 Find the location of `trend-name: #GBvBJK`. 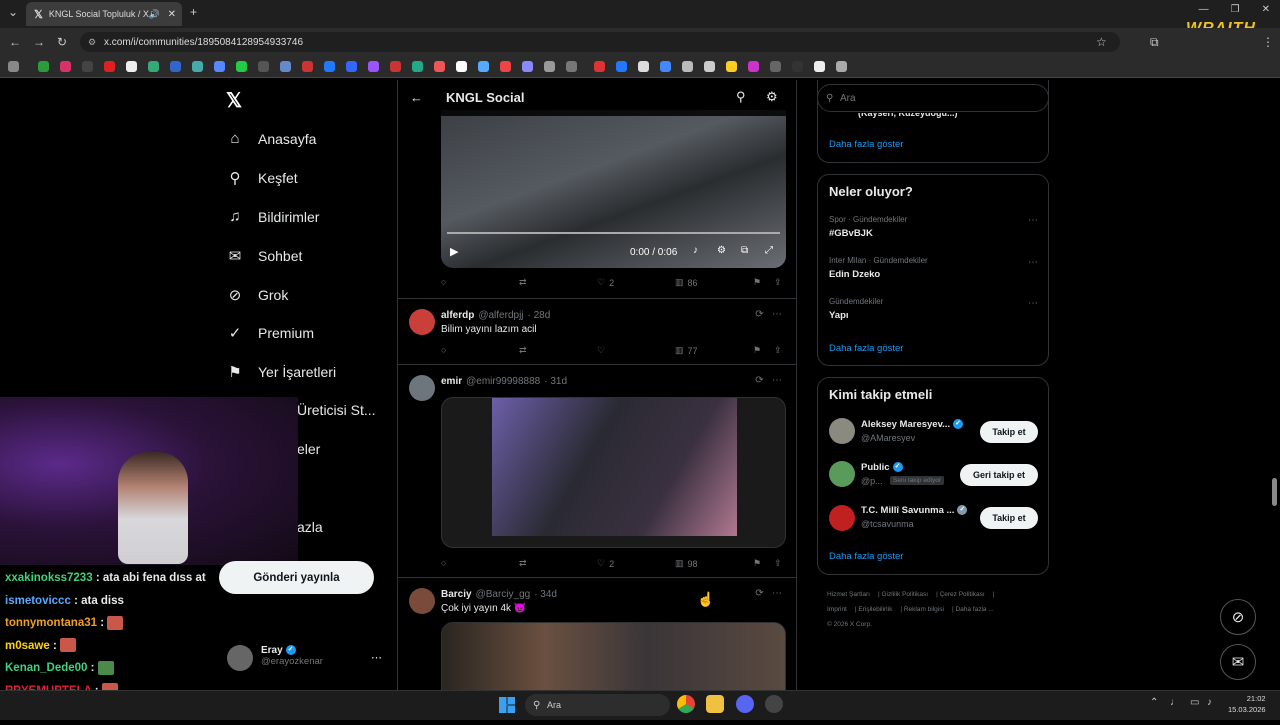

trend-name: #GBvBJK is located at coordinates (851, 233).